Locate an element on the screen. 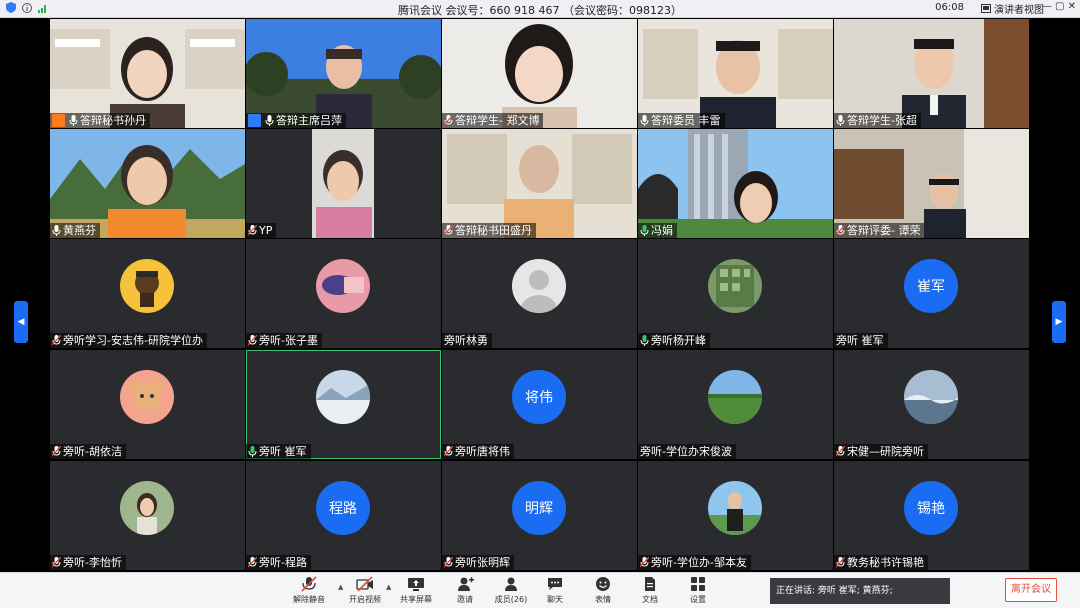  name-tag: 旁听-胡依洁 is located at coordinates (88, 451).